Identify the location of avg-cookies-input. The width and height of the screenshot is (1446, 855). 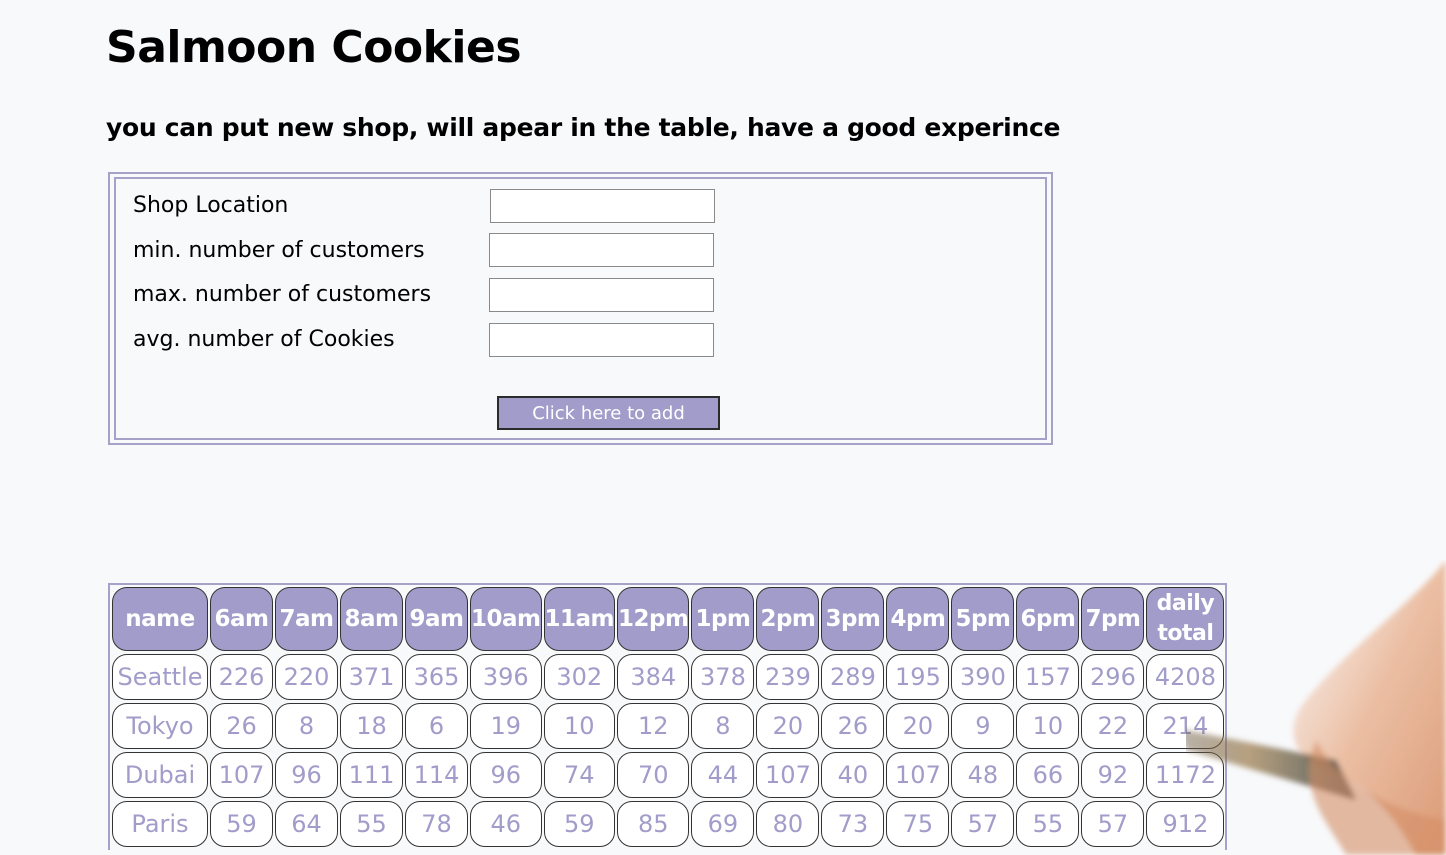
(601, 340).